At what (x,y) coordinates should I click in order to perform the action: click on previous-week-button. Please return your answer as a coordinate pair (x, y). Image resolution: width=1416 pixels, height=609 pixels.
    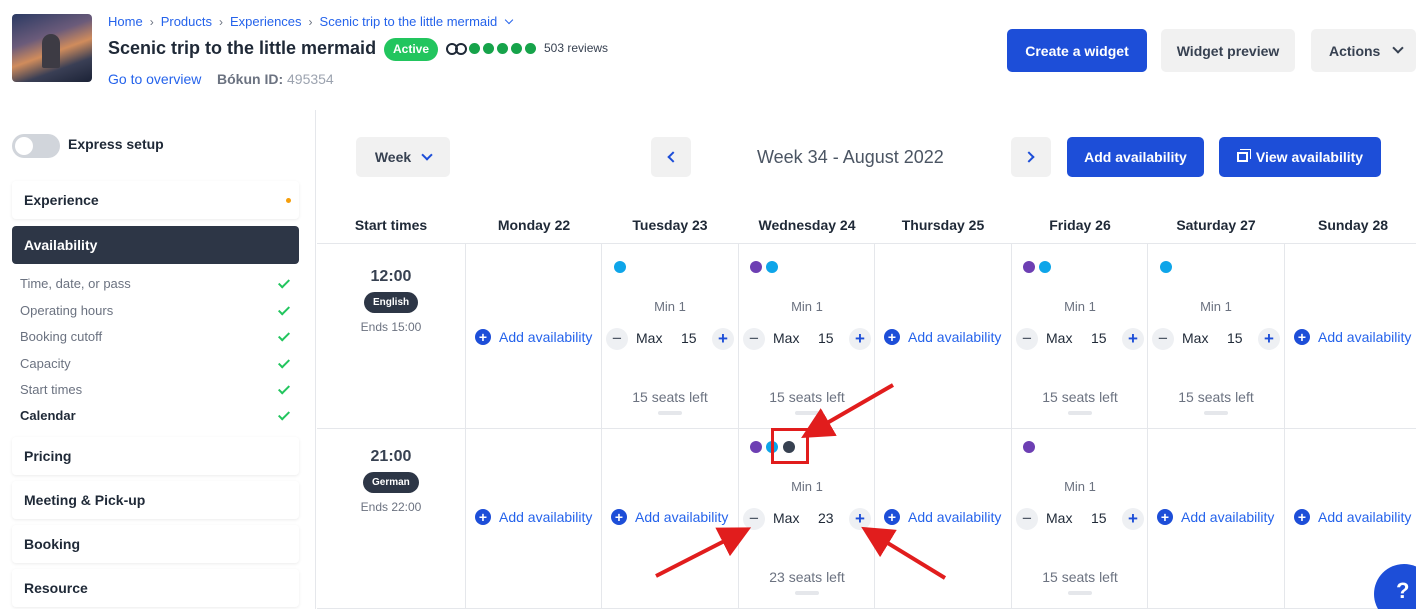
    Looking at the image, I should click on (671, 157).